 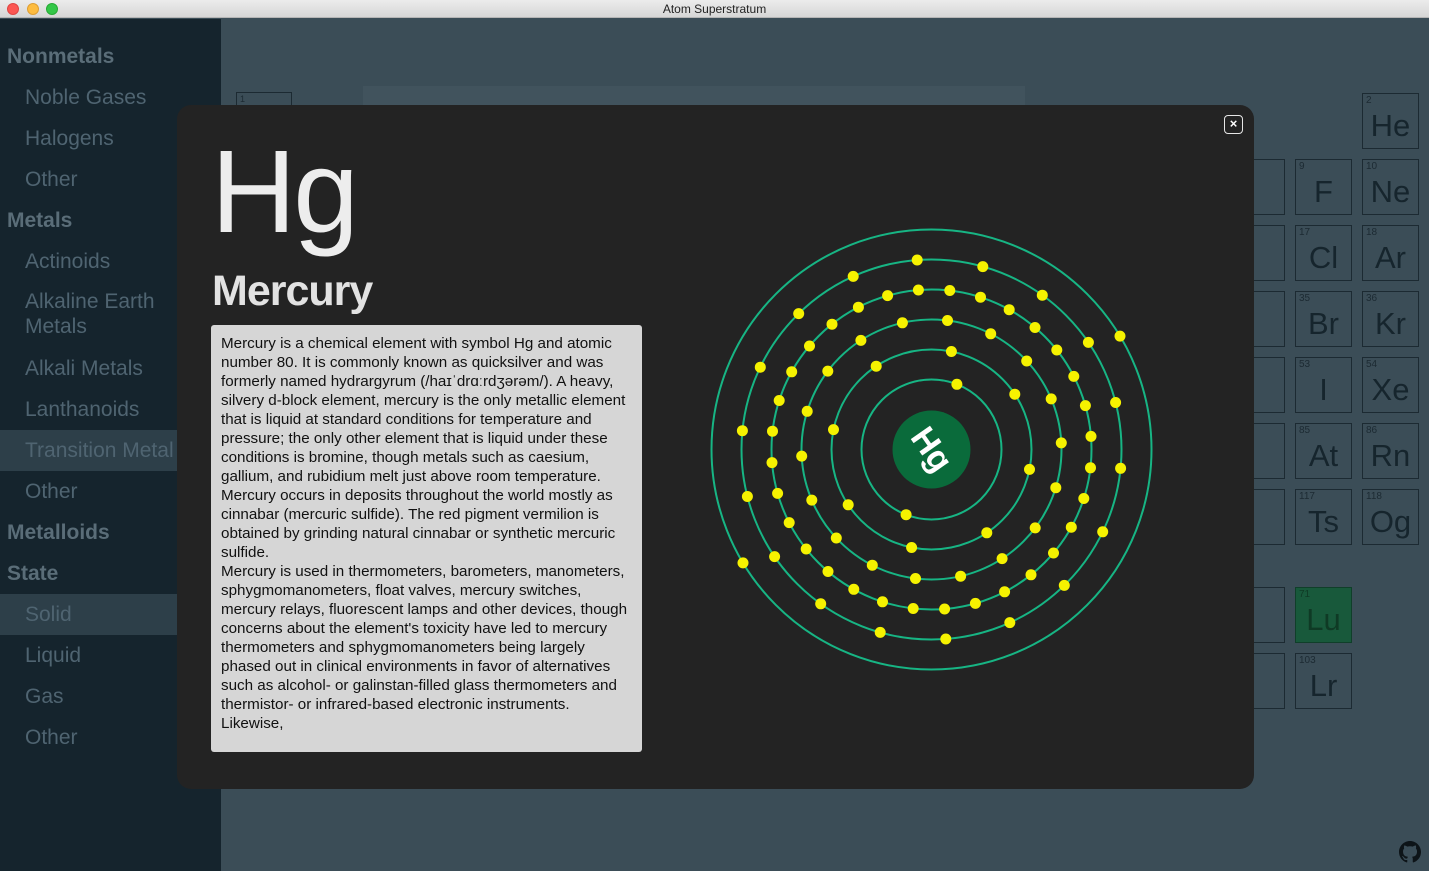 What do you see at coordinates (1372, 298) in the screenshot?
I see `atomic-number: 36` at bounding box center [1372, 298].